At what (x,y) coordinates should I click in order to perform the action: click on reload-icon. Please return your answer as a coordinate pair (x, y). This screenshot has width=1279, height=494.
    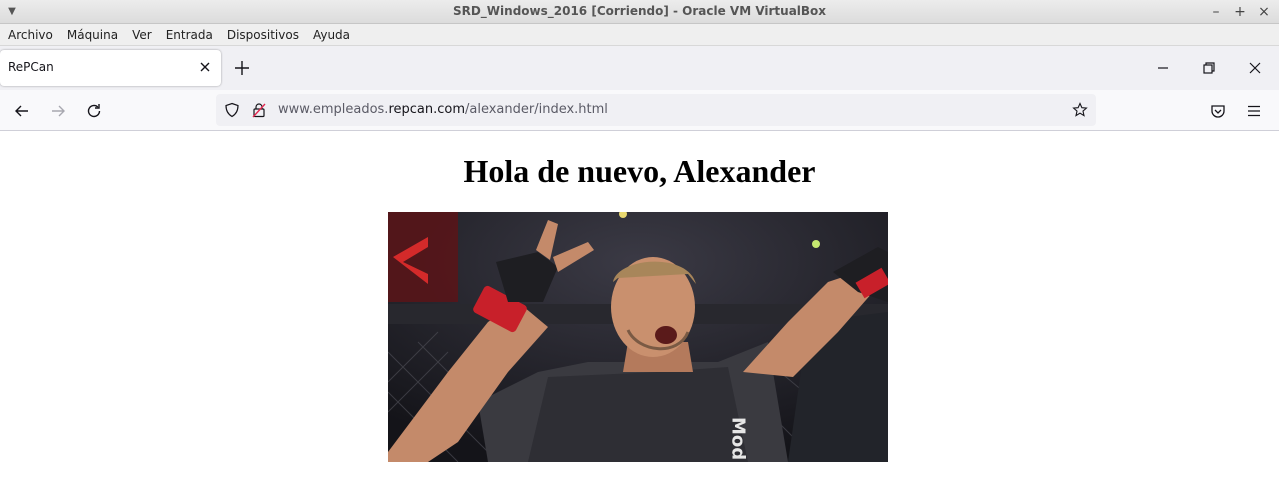
    Looking at the image, I should click on (94, 111).